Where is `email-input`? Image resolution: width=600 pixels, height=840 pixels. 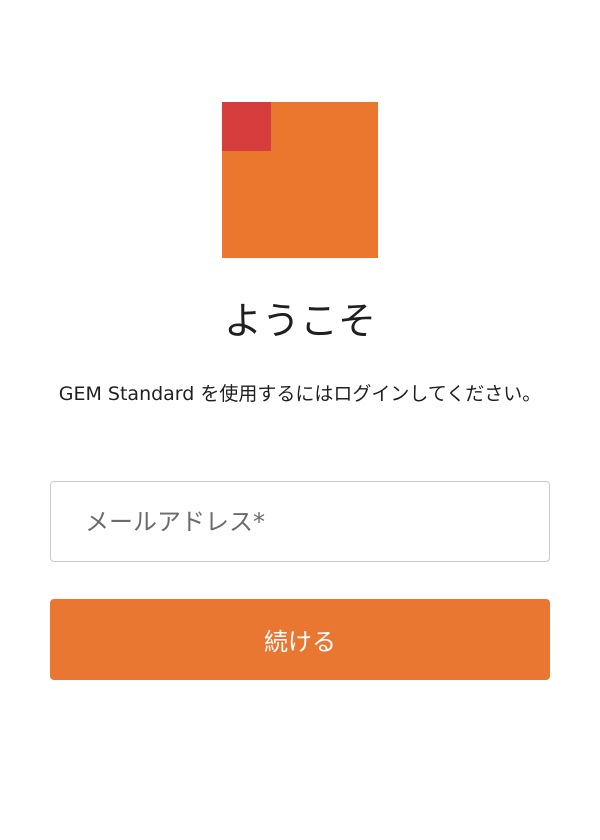
email-input is located at coordinates (300, 521).